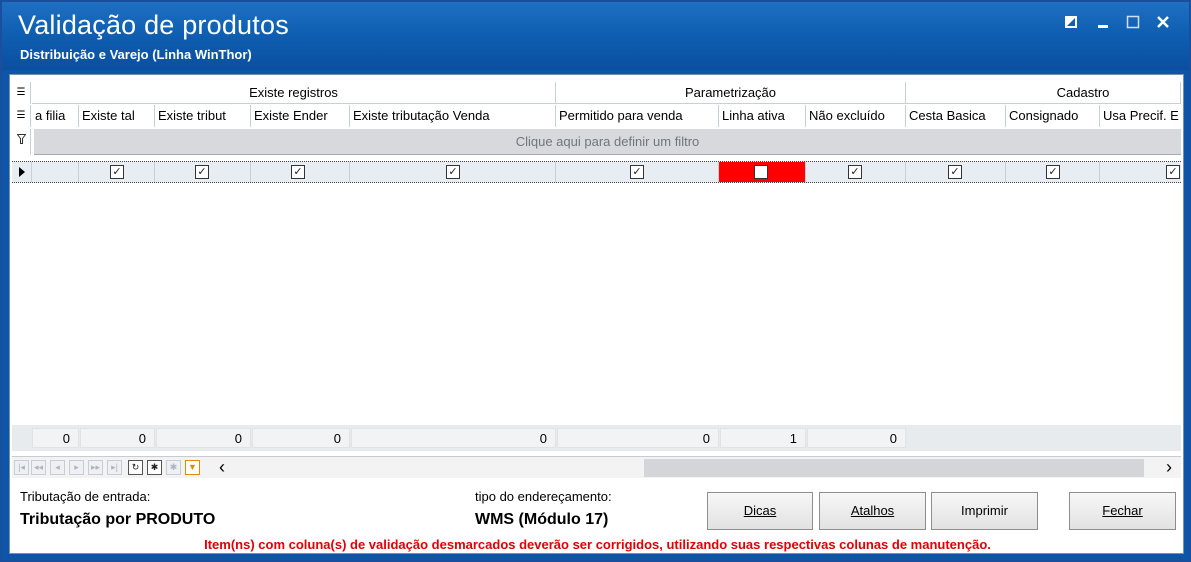 The width and height of the screenshot is (1191, 562). Describe the element at coordinates (203, 116) in the screenshot. I see `column-header: Existe tribut` at that location.